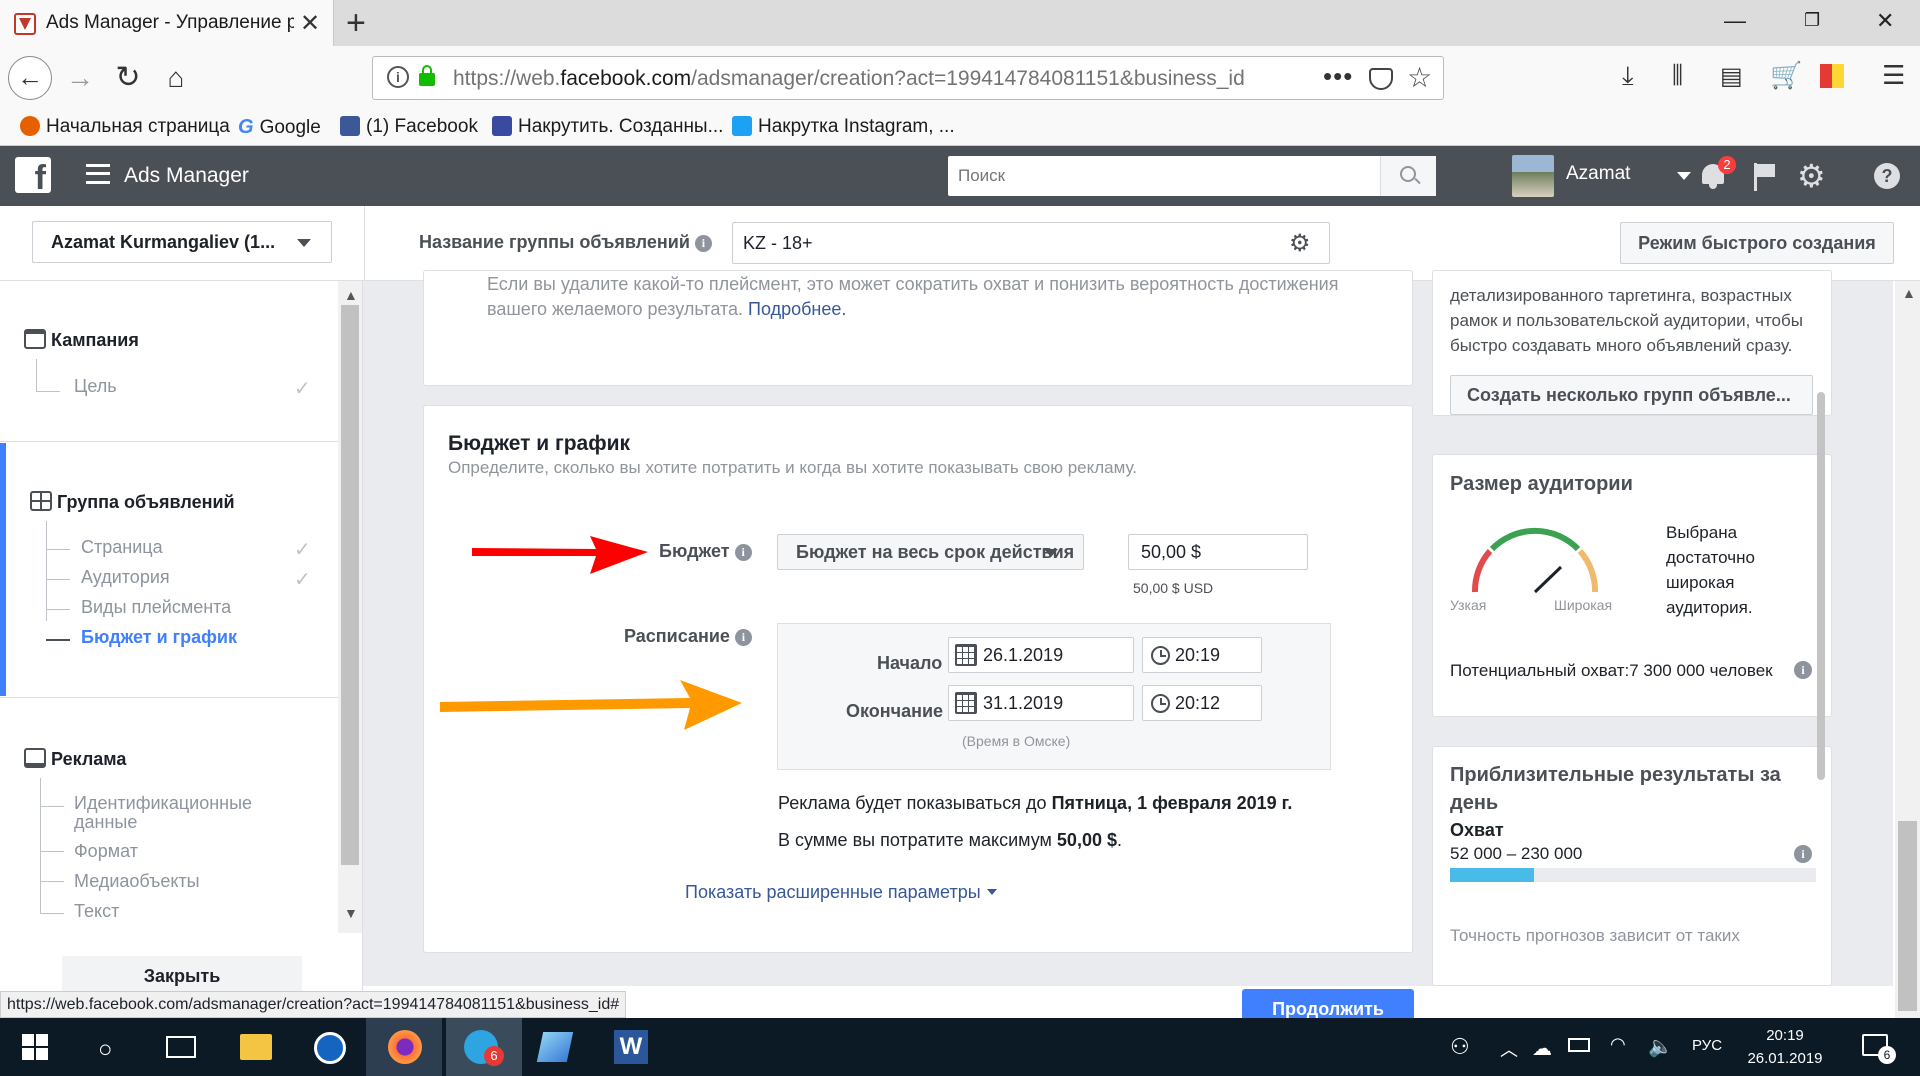 The height and width of the screenshot is (1076, 1920). What do you see at coordinates (105, 1050) in the screenshot?
I see `taskbar-search-icon: ○` at bounding box center [105, 1050].